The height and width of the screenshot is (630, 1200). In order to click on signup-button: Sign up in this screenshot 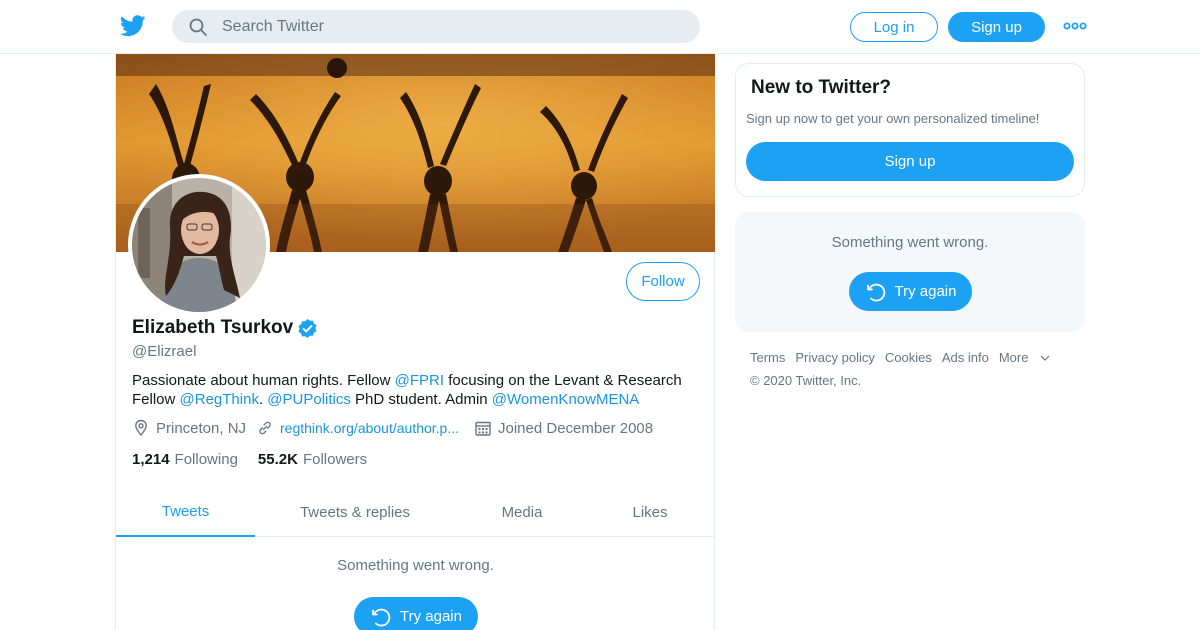, I will do `click(996, 27)`.